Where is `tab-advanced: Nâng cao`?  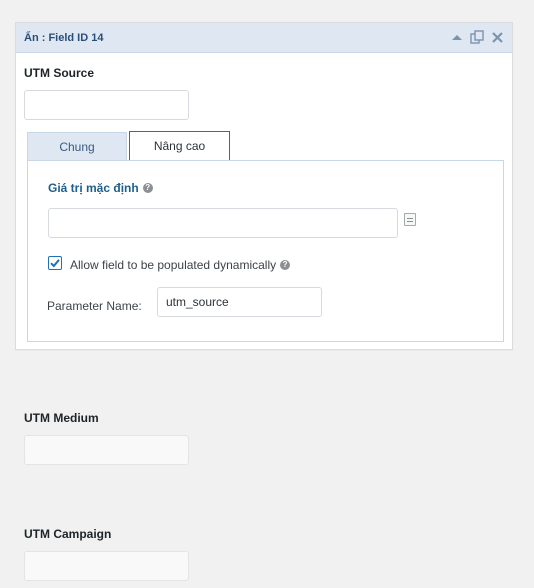 tab-advanced: Nâng cao is located at coordinates (179, 146).